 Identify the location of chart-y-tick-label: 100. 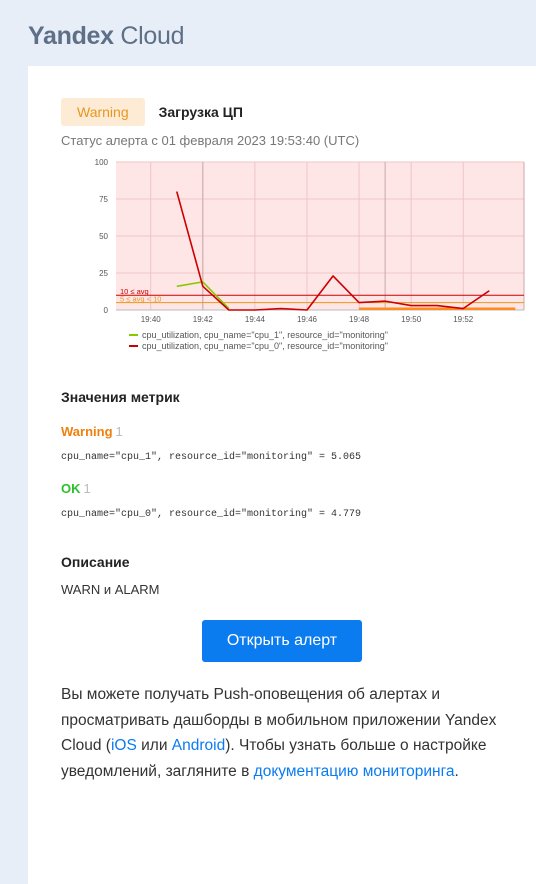
(102, 162).